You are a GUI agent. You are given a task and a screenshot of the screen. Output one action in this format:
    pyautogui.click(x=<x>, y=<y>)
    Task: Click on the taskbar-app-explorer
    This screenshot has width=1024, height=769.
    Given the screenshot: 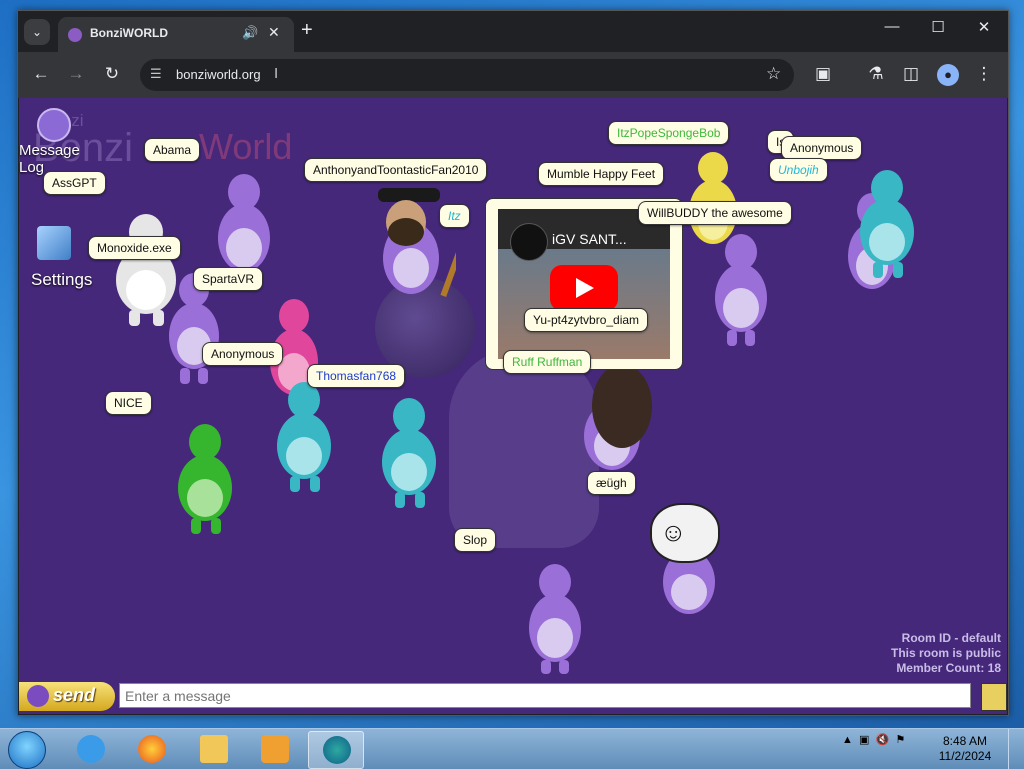 What is the action you would take?
    pyautogui.click(x=213, y=749)
    